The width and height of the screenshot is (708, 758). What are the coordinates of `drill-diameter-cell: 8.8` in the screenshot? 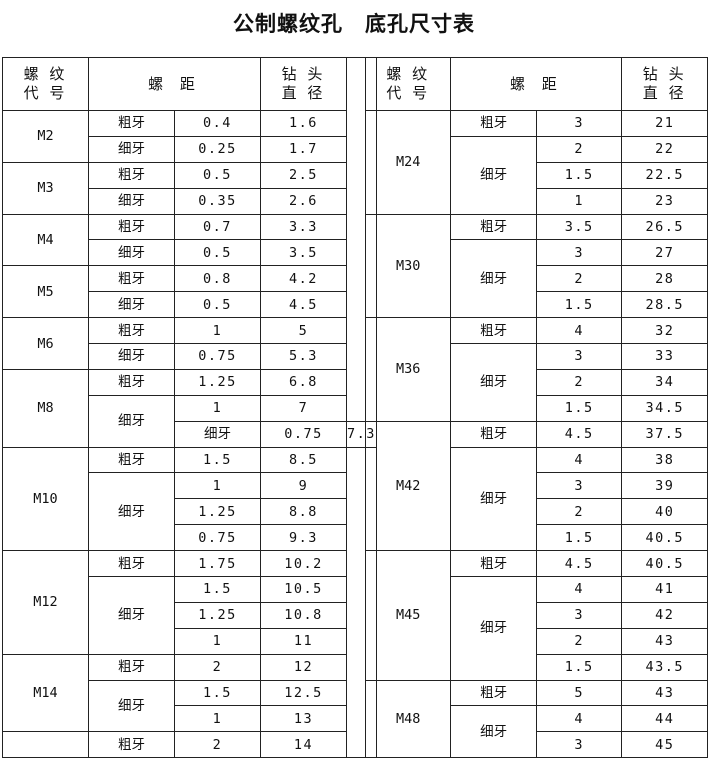 It's located at (303, 512).